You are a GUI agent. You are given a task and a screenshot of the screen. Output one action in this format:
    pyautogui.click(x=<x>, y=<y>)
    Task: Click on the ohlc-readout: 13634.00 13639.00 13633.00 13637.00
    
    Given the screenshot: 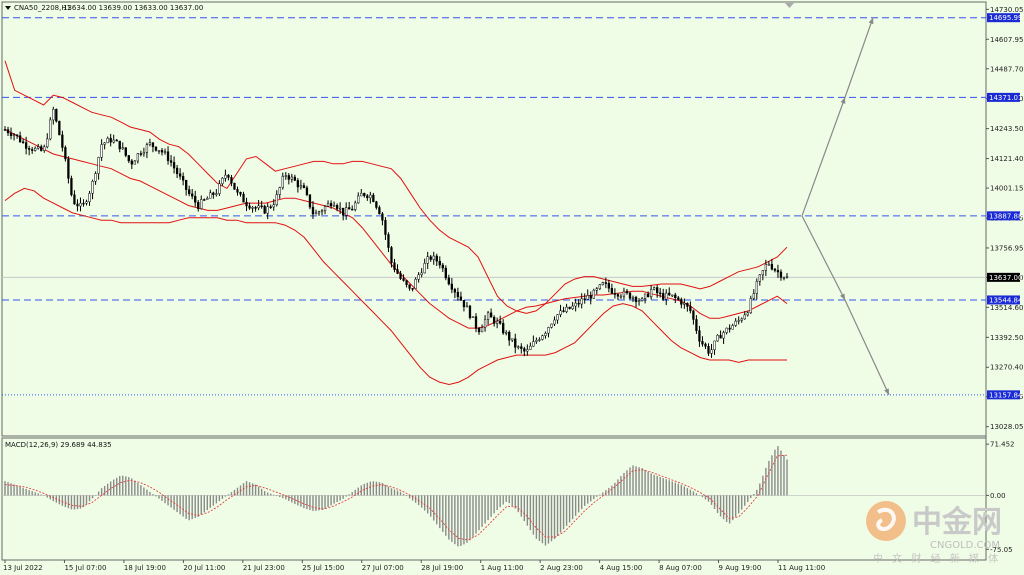 What is the action you would take?
    pyautogui.click(x=133, y=8)
    